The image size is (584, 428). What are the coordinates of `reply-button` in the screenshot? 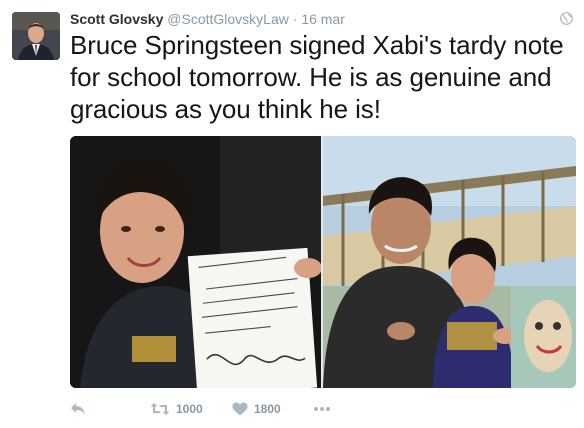 It's located at (78, 409).